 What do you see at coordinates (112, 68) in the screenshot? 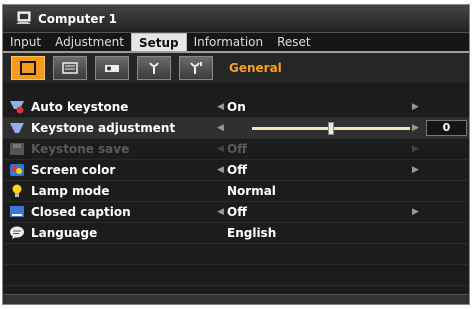
I see `installation-tab-icon` at bounding box center [112, 68].